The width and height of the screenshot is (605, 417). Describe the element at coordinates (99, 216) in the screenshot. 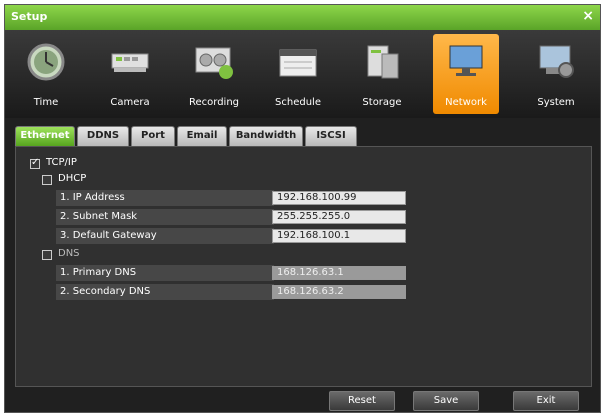

I see `subnet-mask-label: 2. Subnet Mask` at that location.